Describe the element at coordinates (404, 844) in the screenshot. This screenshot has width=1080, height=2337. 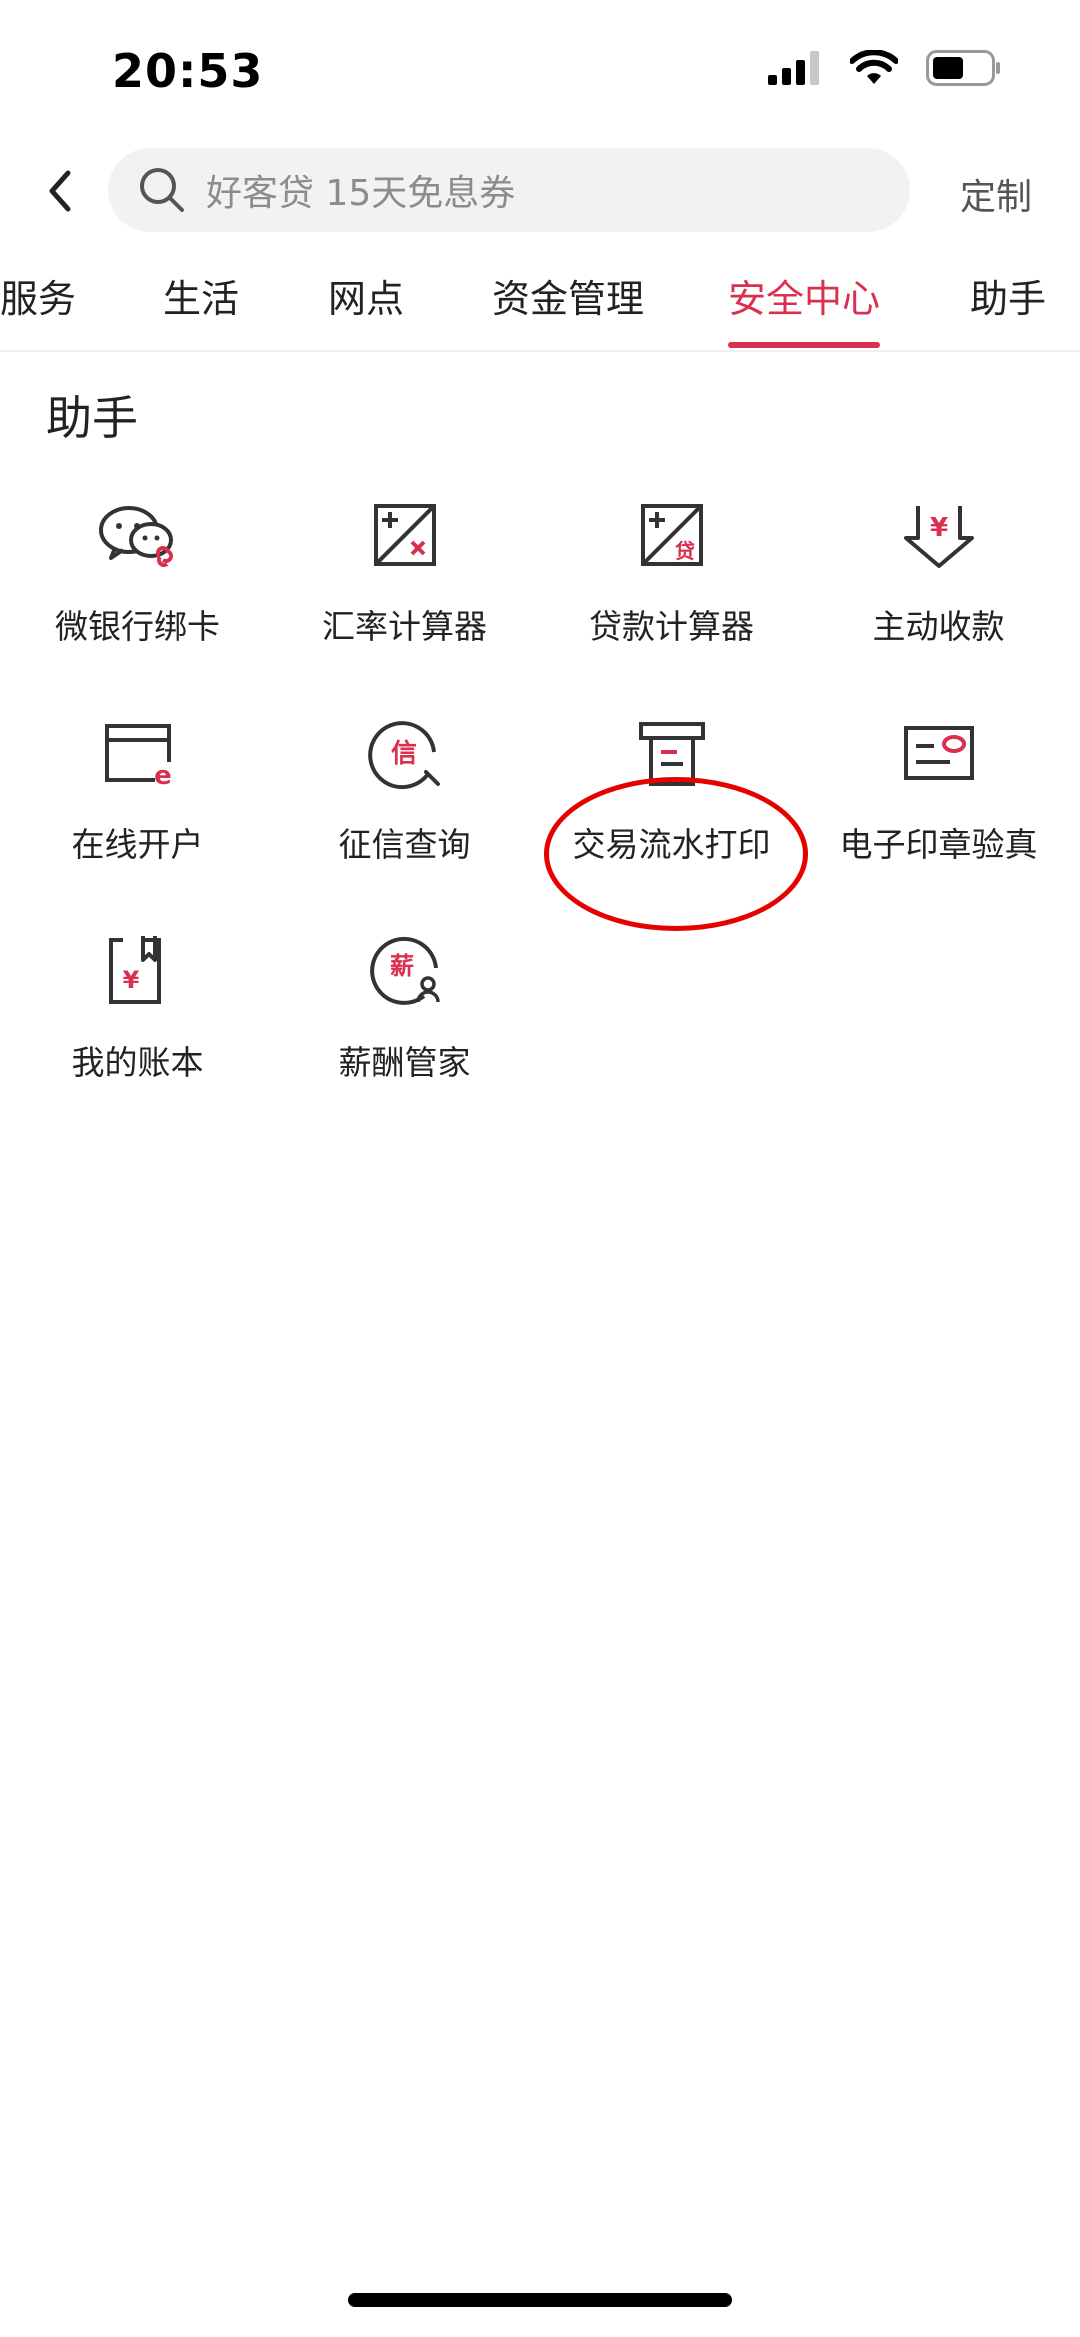
I see `grid-item-label: 征信查询` at that location.